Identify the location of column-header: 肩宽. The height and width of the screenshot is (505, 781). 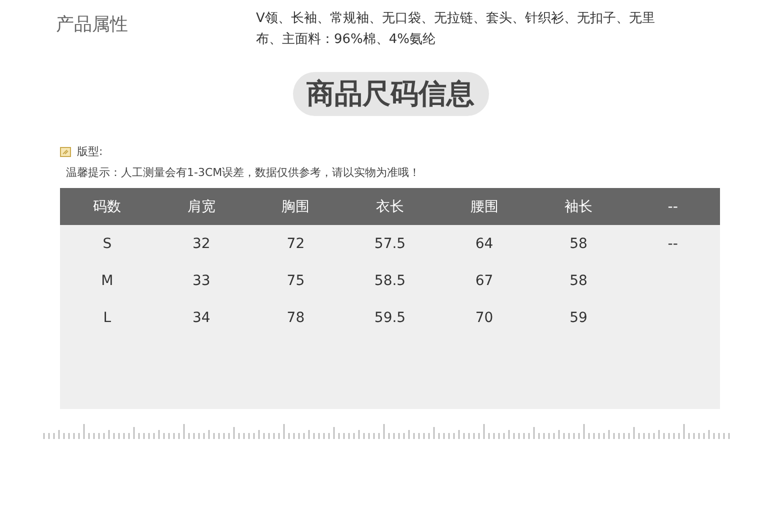
(201, 207).